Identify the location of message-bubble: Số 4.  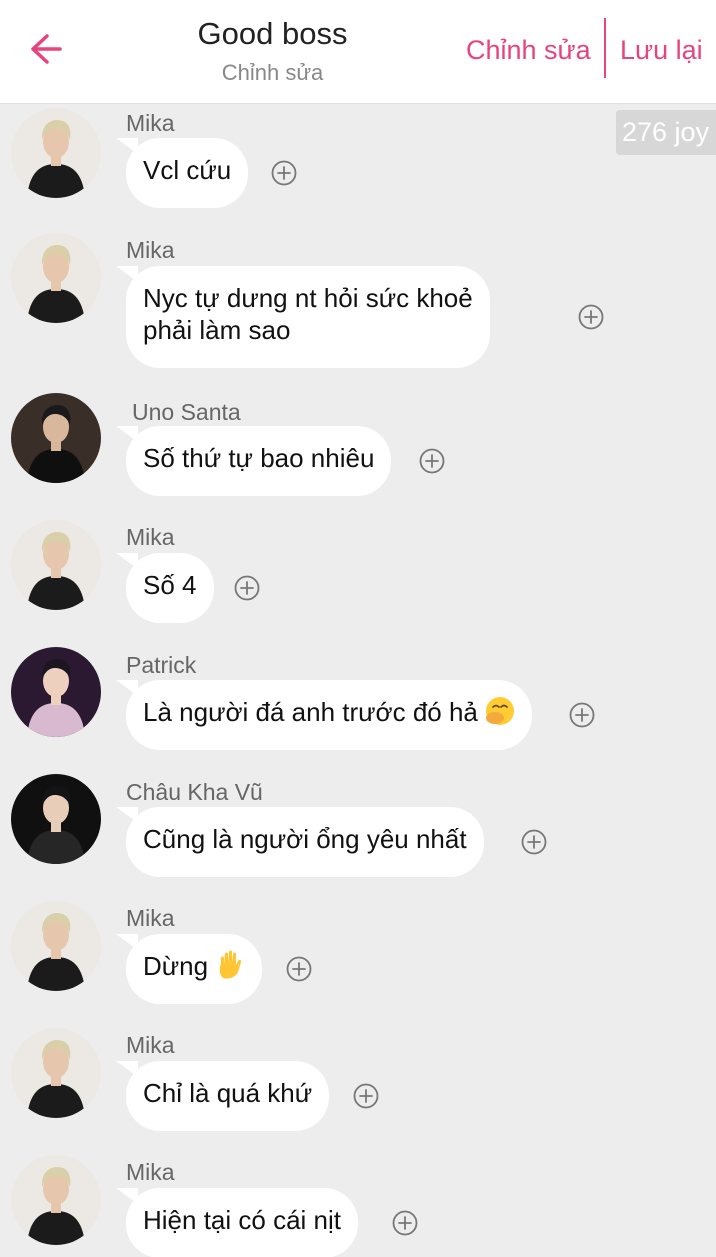
(165, 588).